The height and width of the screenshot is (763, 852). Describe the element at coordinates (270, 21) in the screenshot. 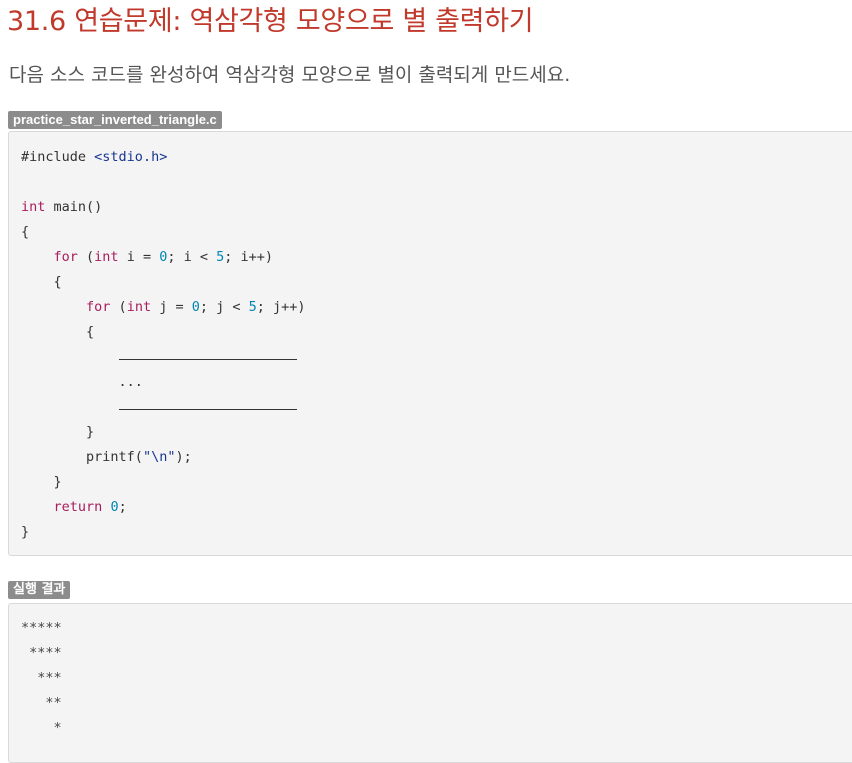

I see `page-title: 31.6 연습문제: 역삼각형 모양으로 별 출력하기` at that location.